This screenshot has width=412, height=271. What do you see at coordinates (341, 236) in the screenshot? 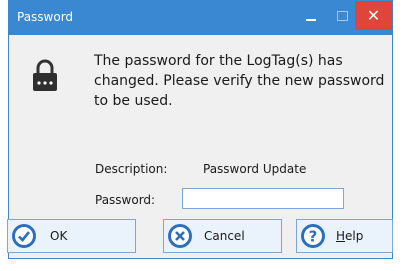
I see `help-mnemonic: H` at bounding box center [341, 236].